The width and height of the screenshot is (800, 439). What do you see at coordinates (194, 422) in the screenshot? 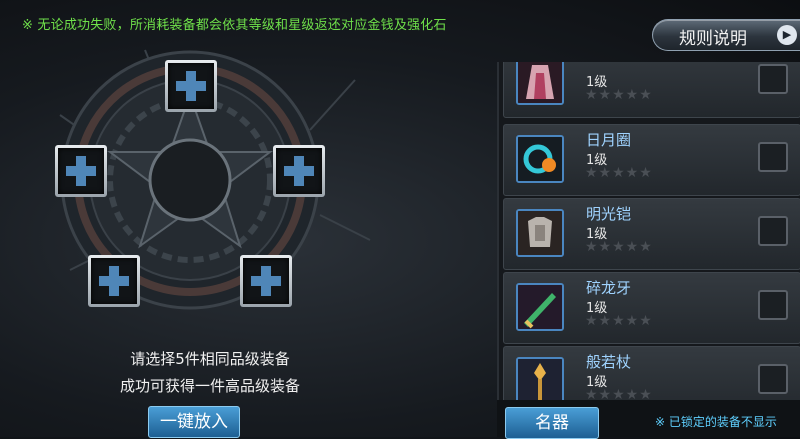
I see `auto-fill-button: 一键放入` at bounding box center [194, 422].